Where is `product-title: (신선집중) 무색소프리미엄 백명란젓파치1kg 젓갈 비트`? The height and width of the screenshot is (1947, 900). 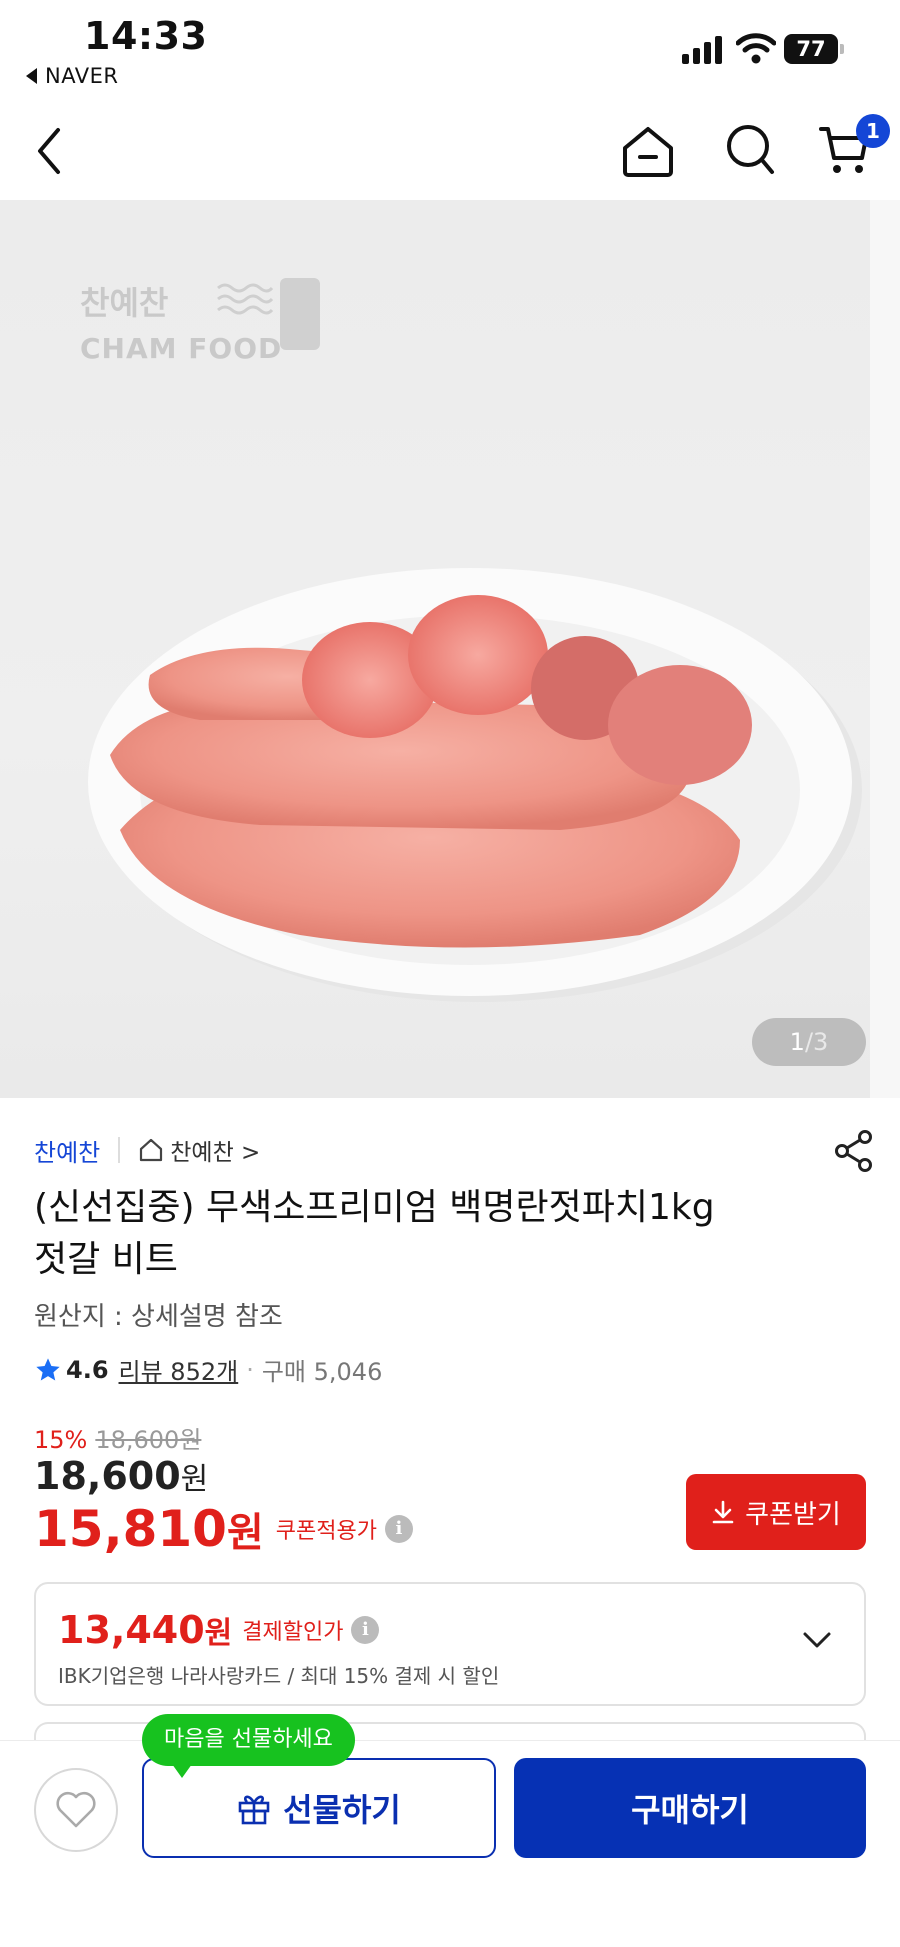 product-title: (신선집중) 무색소프리미엄 백명란젓파치1kg 젓갈 비트 is located at coordinates (414, 1234).